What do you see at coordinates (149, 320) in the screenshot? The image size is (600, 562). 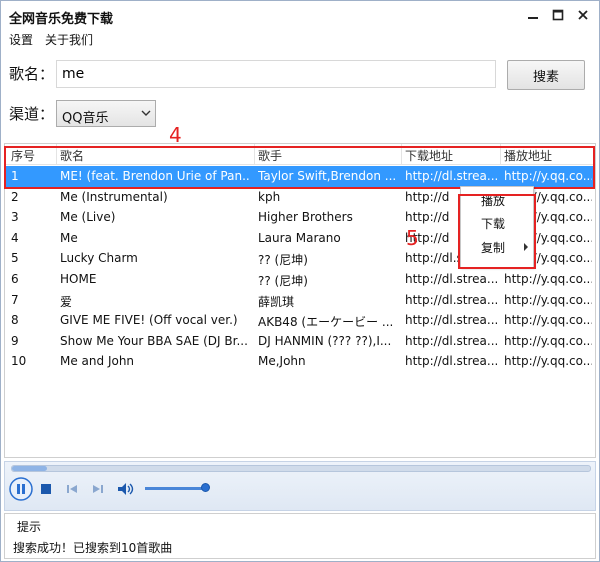 I see `cell-title: GIVE ME FIVE! (Off vocal ver.)` at bounding box center [149, 320].